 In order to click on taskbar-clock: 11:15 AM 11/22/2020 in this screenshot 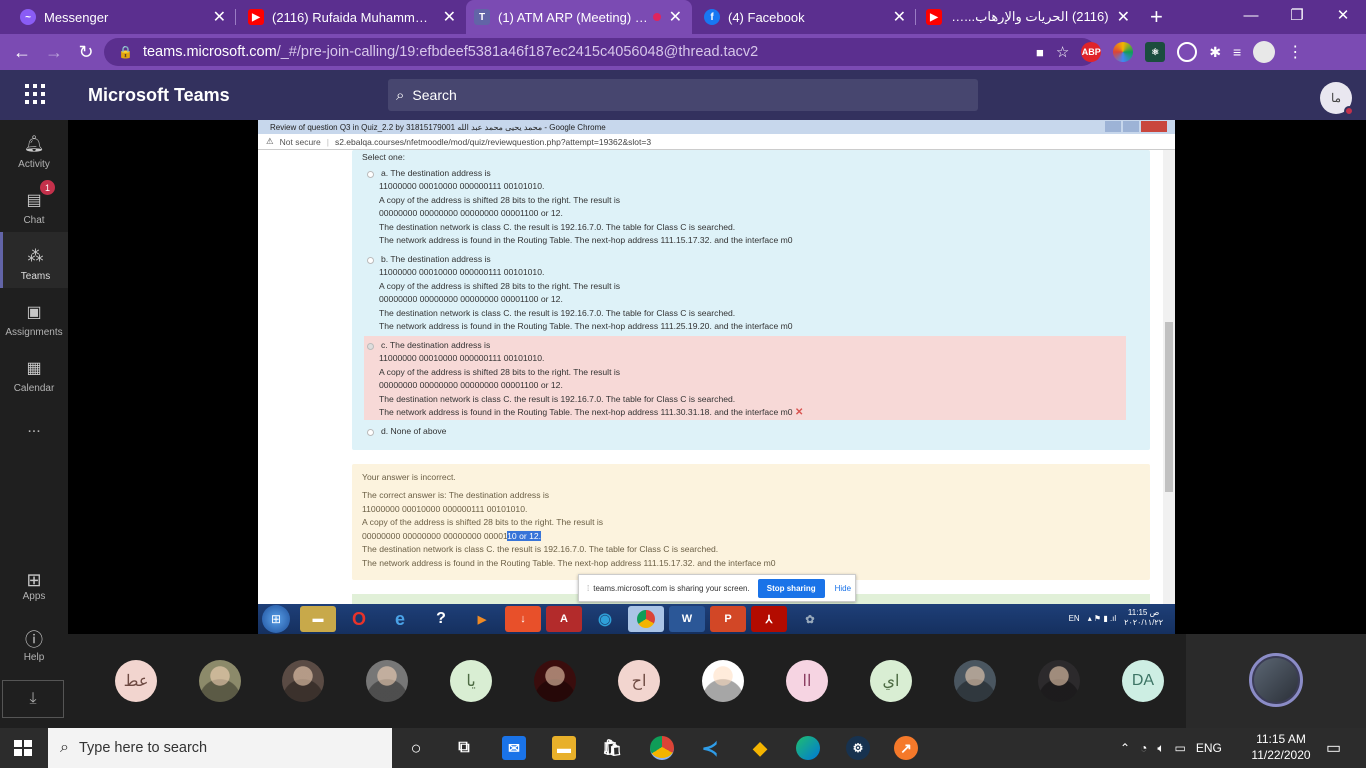, I will do `click(1281, 747)`.